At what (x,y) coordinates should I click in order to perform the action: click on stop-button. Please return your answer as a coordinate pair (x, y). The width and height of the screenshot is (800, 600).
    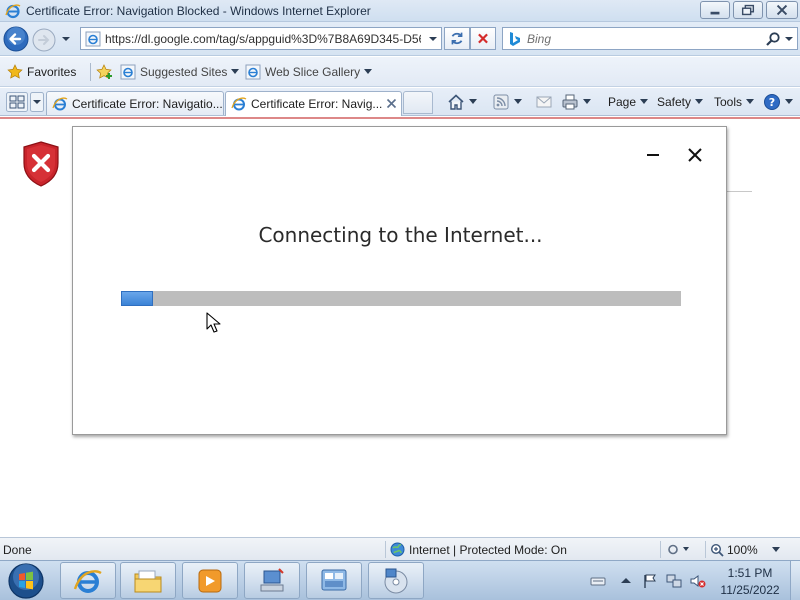
    Looking at the image, I should click on (483, 38).